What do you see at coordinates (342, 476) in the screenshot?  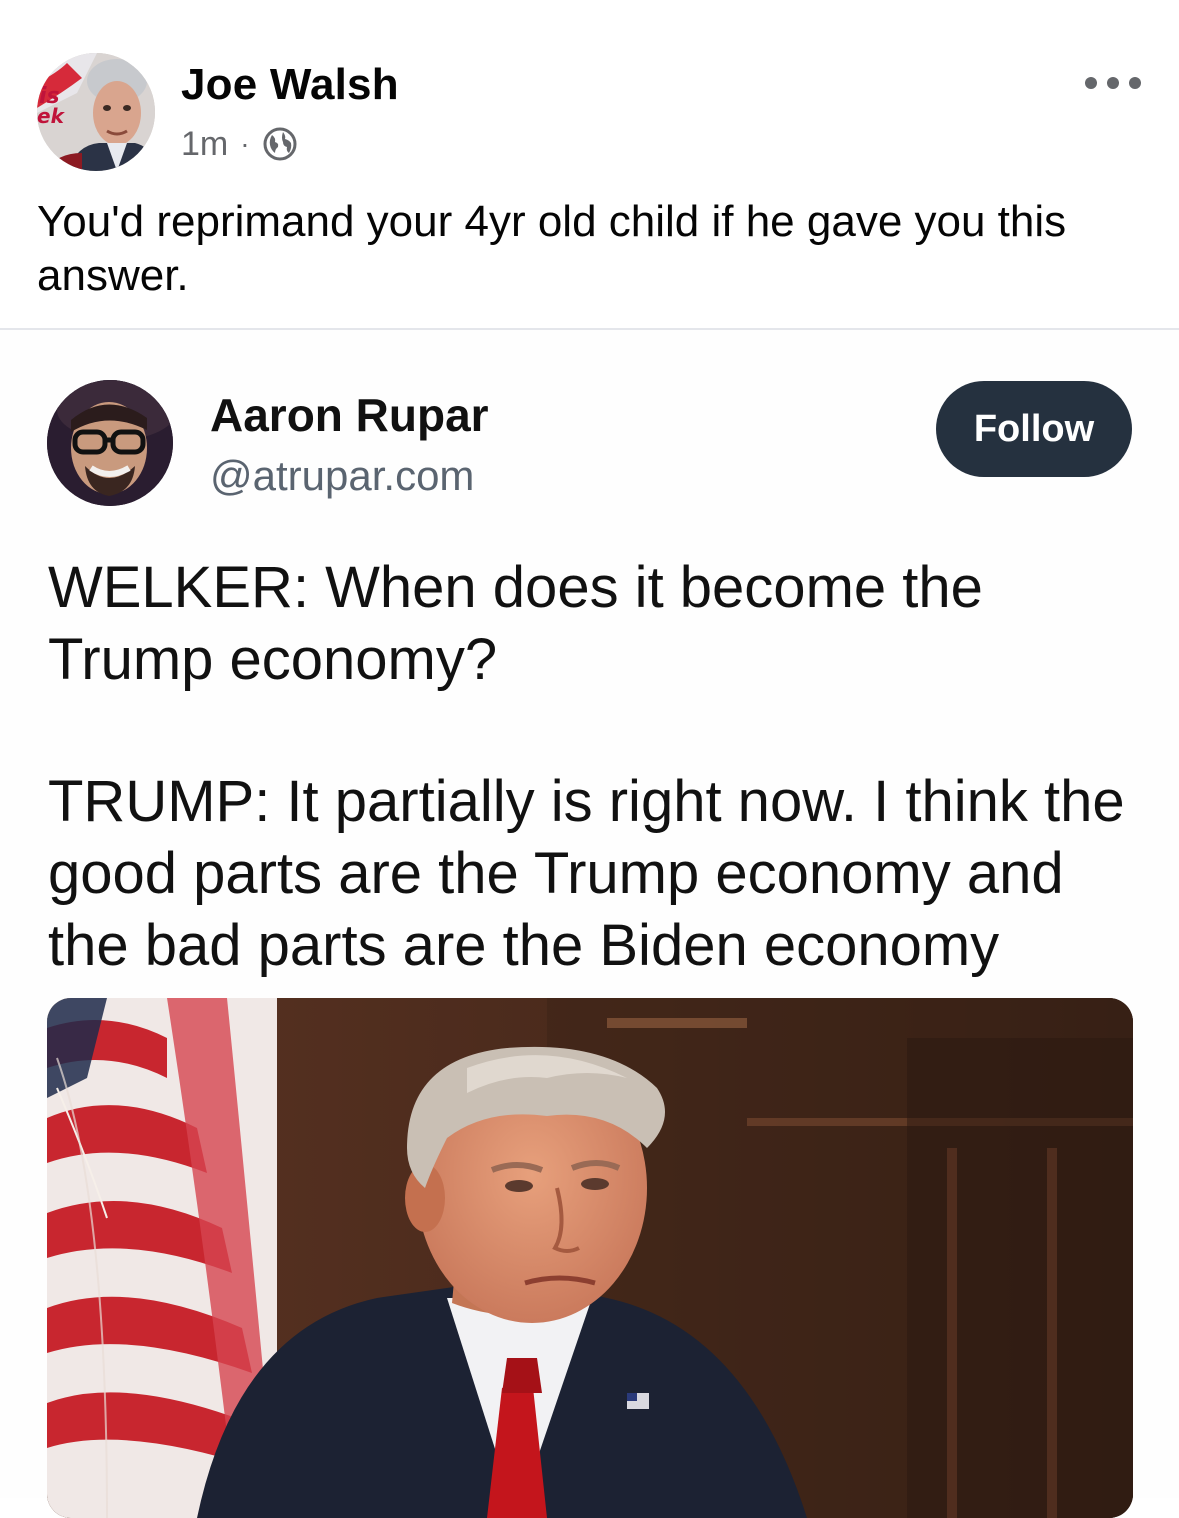 I see `embed-author-handle: @atrupar.com` at bounding box center [342, 476].